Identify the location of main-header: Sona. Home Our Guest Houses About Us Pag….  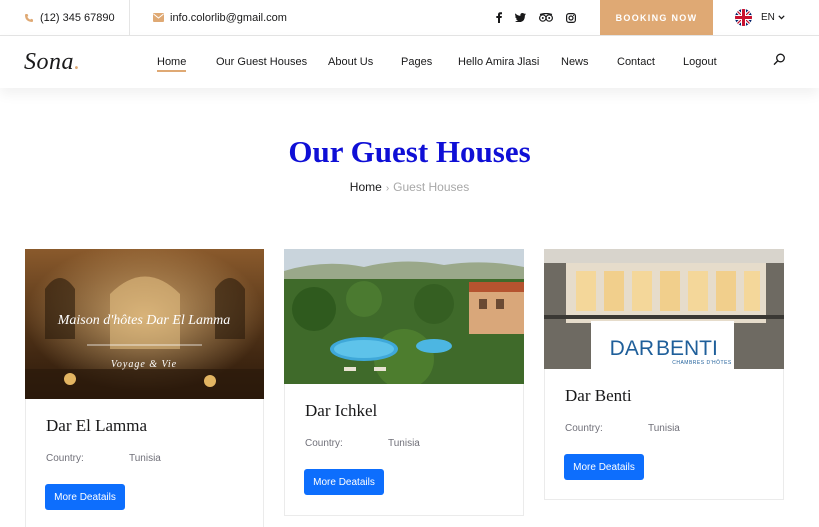
(409, 62).